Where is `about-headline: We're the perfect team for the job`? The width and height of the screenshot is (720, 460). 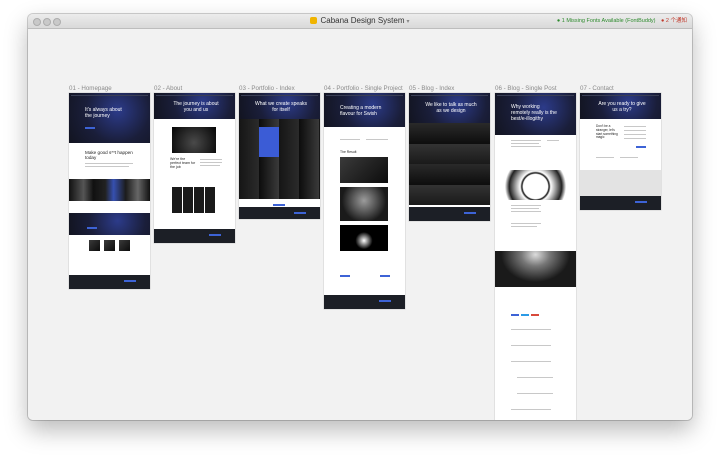 about-headline: We're the perfect team for the job is located at coordinates (183, 163).